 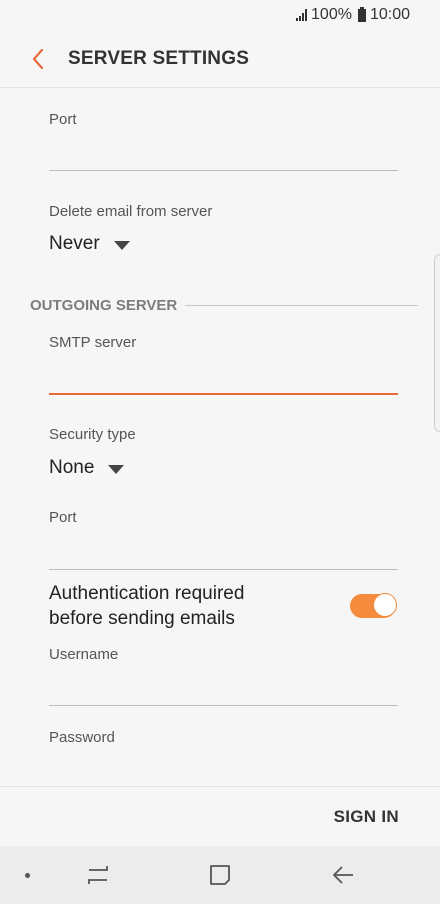 What do you see at coordinates (389, 14) in the screenshot?
I see `clock: 10:00` at bounding box center [389, 14].